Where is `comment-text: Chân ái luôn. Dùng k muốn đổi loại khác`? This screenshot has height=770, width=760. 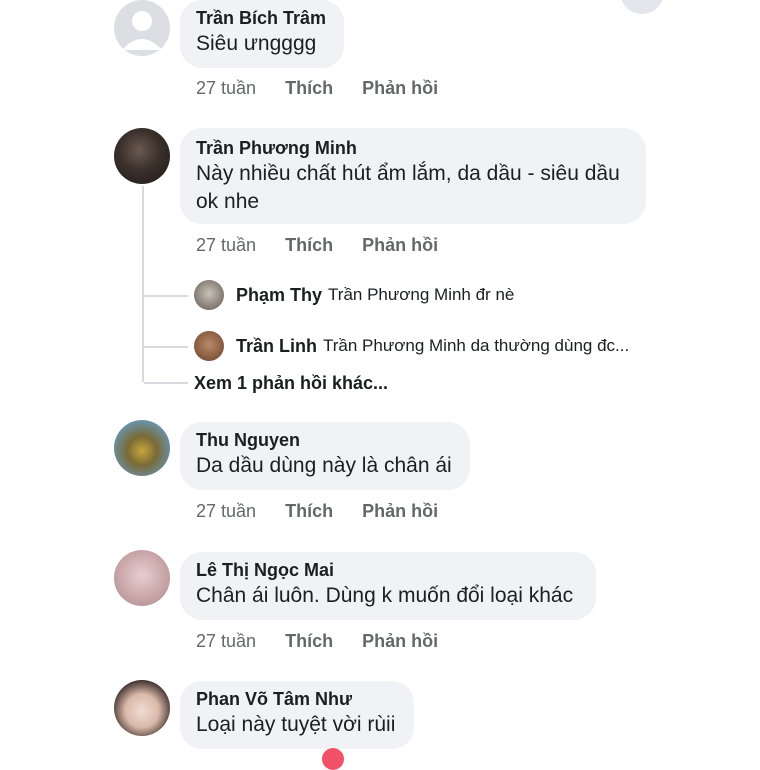 comment-text: Chân ái luôn. Dùng k muốn đổi loại khác is located at coordinates (385, 595).